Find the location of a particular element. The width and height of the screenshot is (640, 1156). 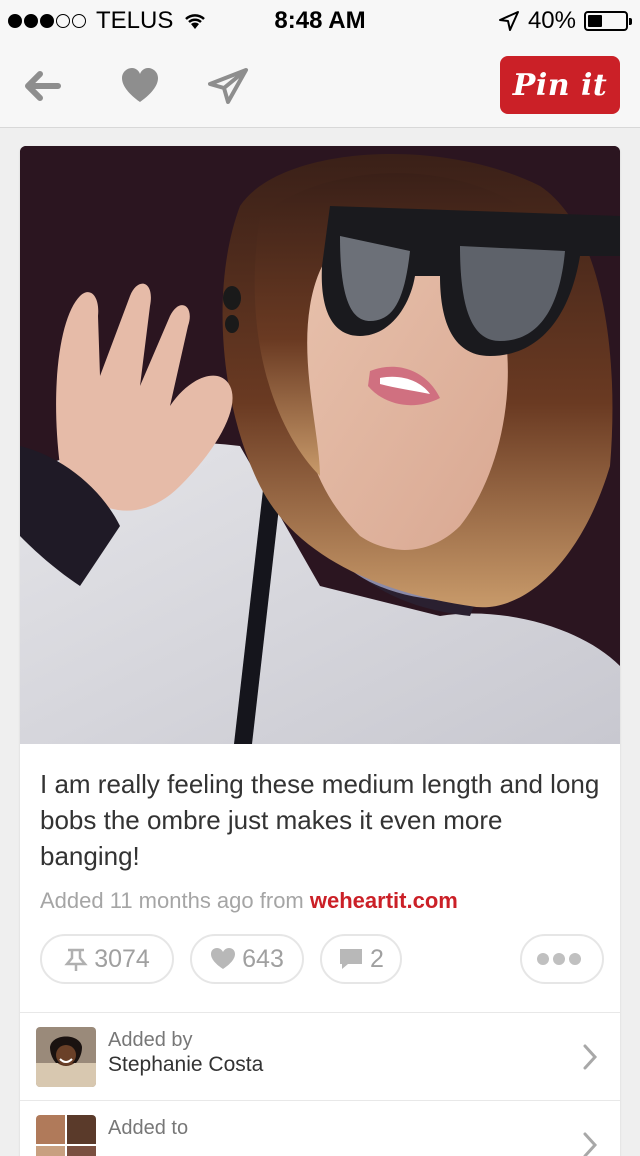

battery-percent: 40% is located at coordinates (551, 20).